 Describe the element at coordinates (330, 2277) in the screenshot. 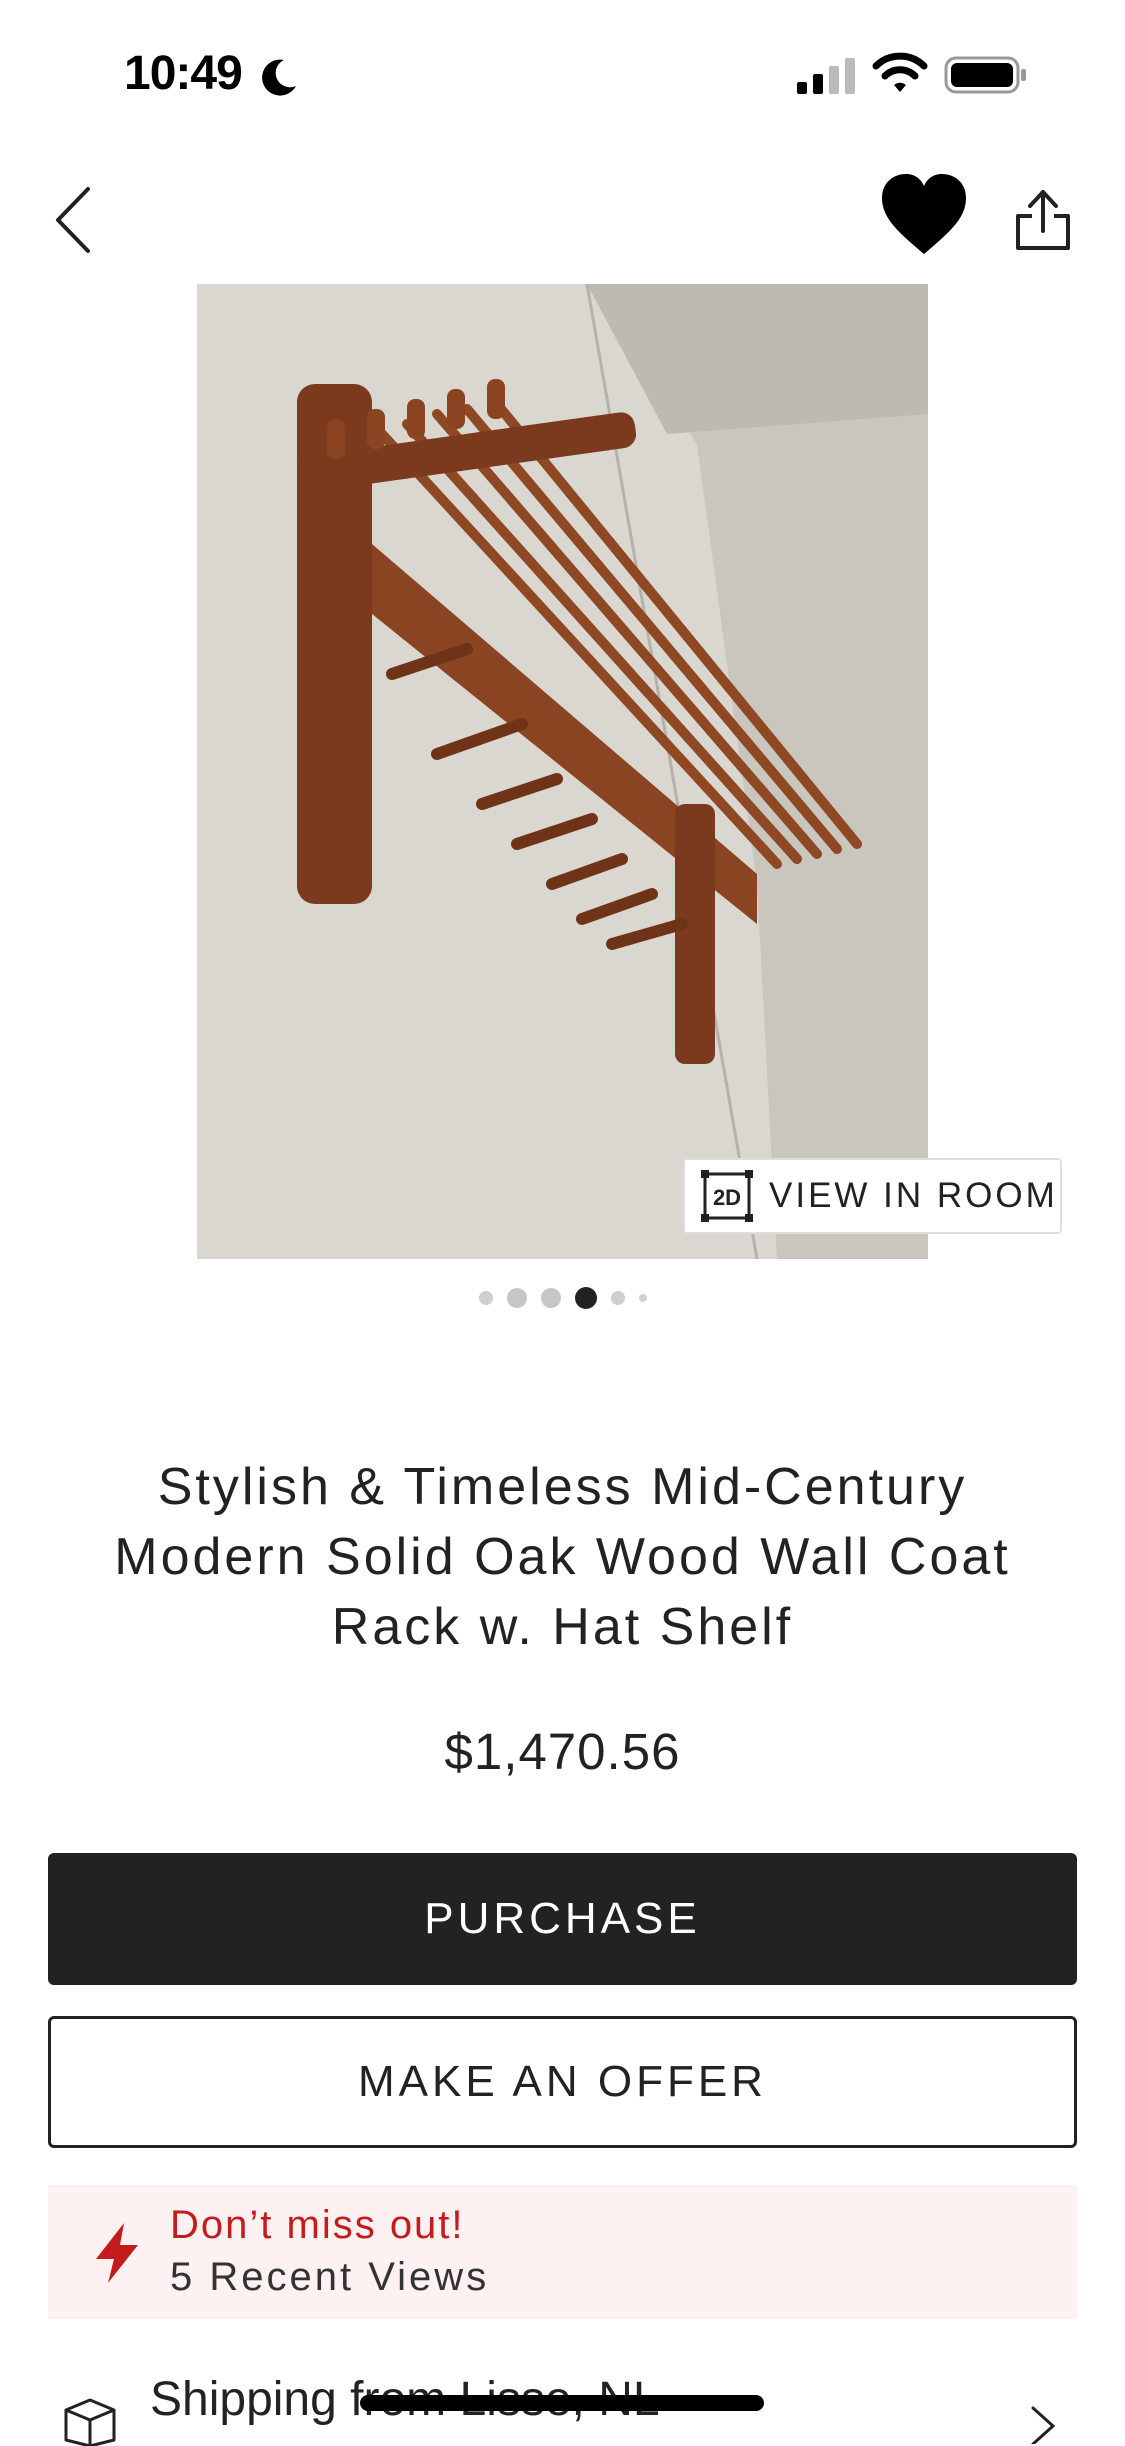

I see `recent-views-count: 5 Recent Views` at that location.